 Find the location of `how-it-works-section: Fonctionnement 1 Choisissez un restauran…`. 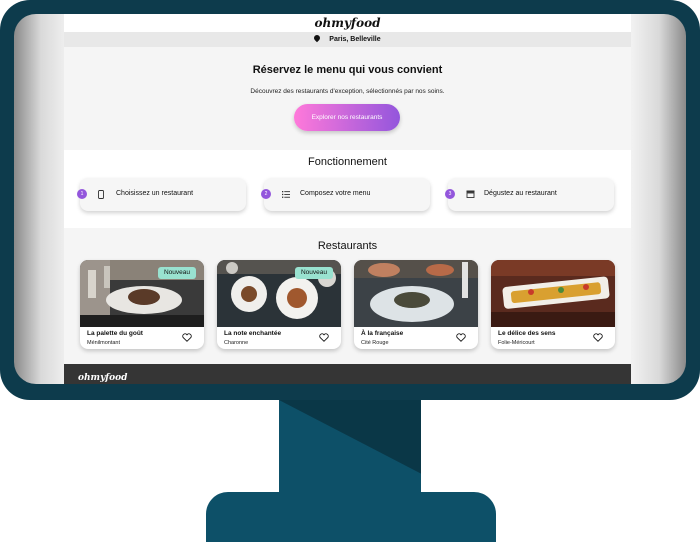

how-it-works-section: Fonctionnement 1 Choisissez un restauran… is located at coordinates (347, 189).